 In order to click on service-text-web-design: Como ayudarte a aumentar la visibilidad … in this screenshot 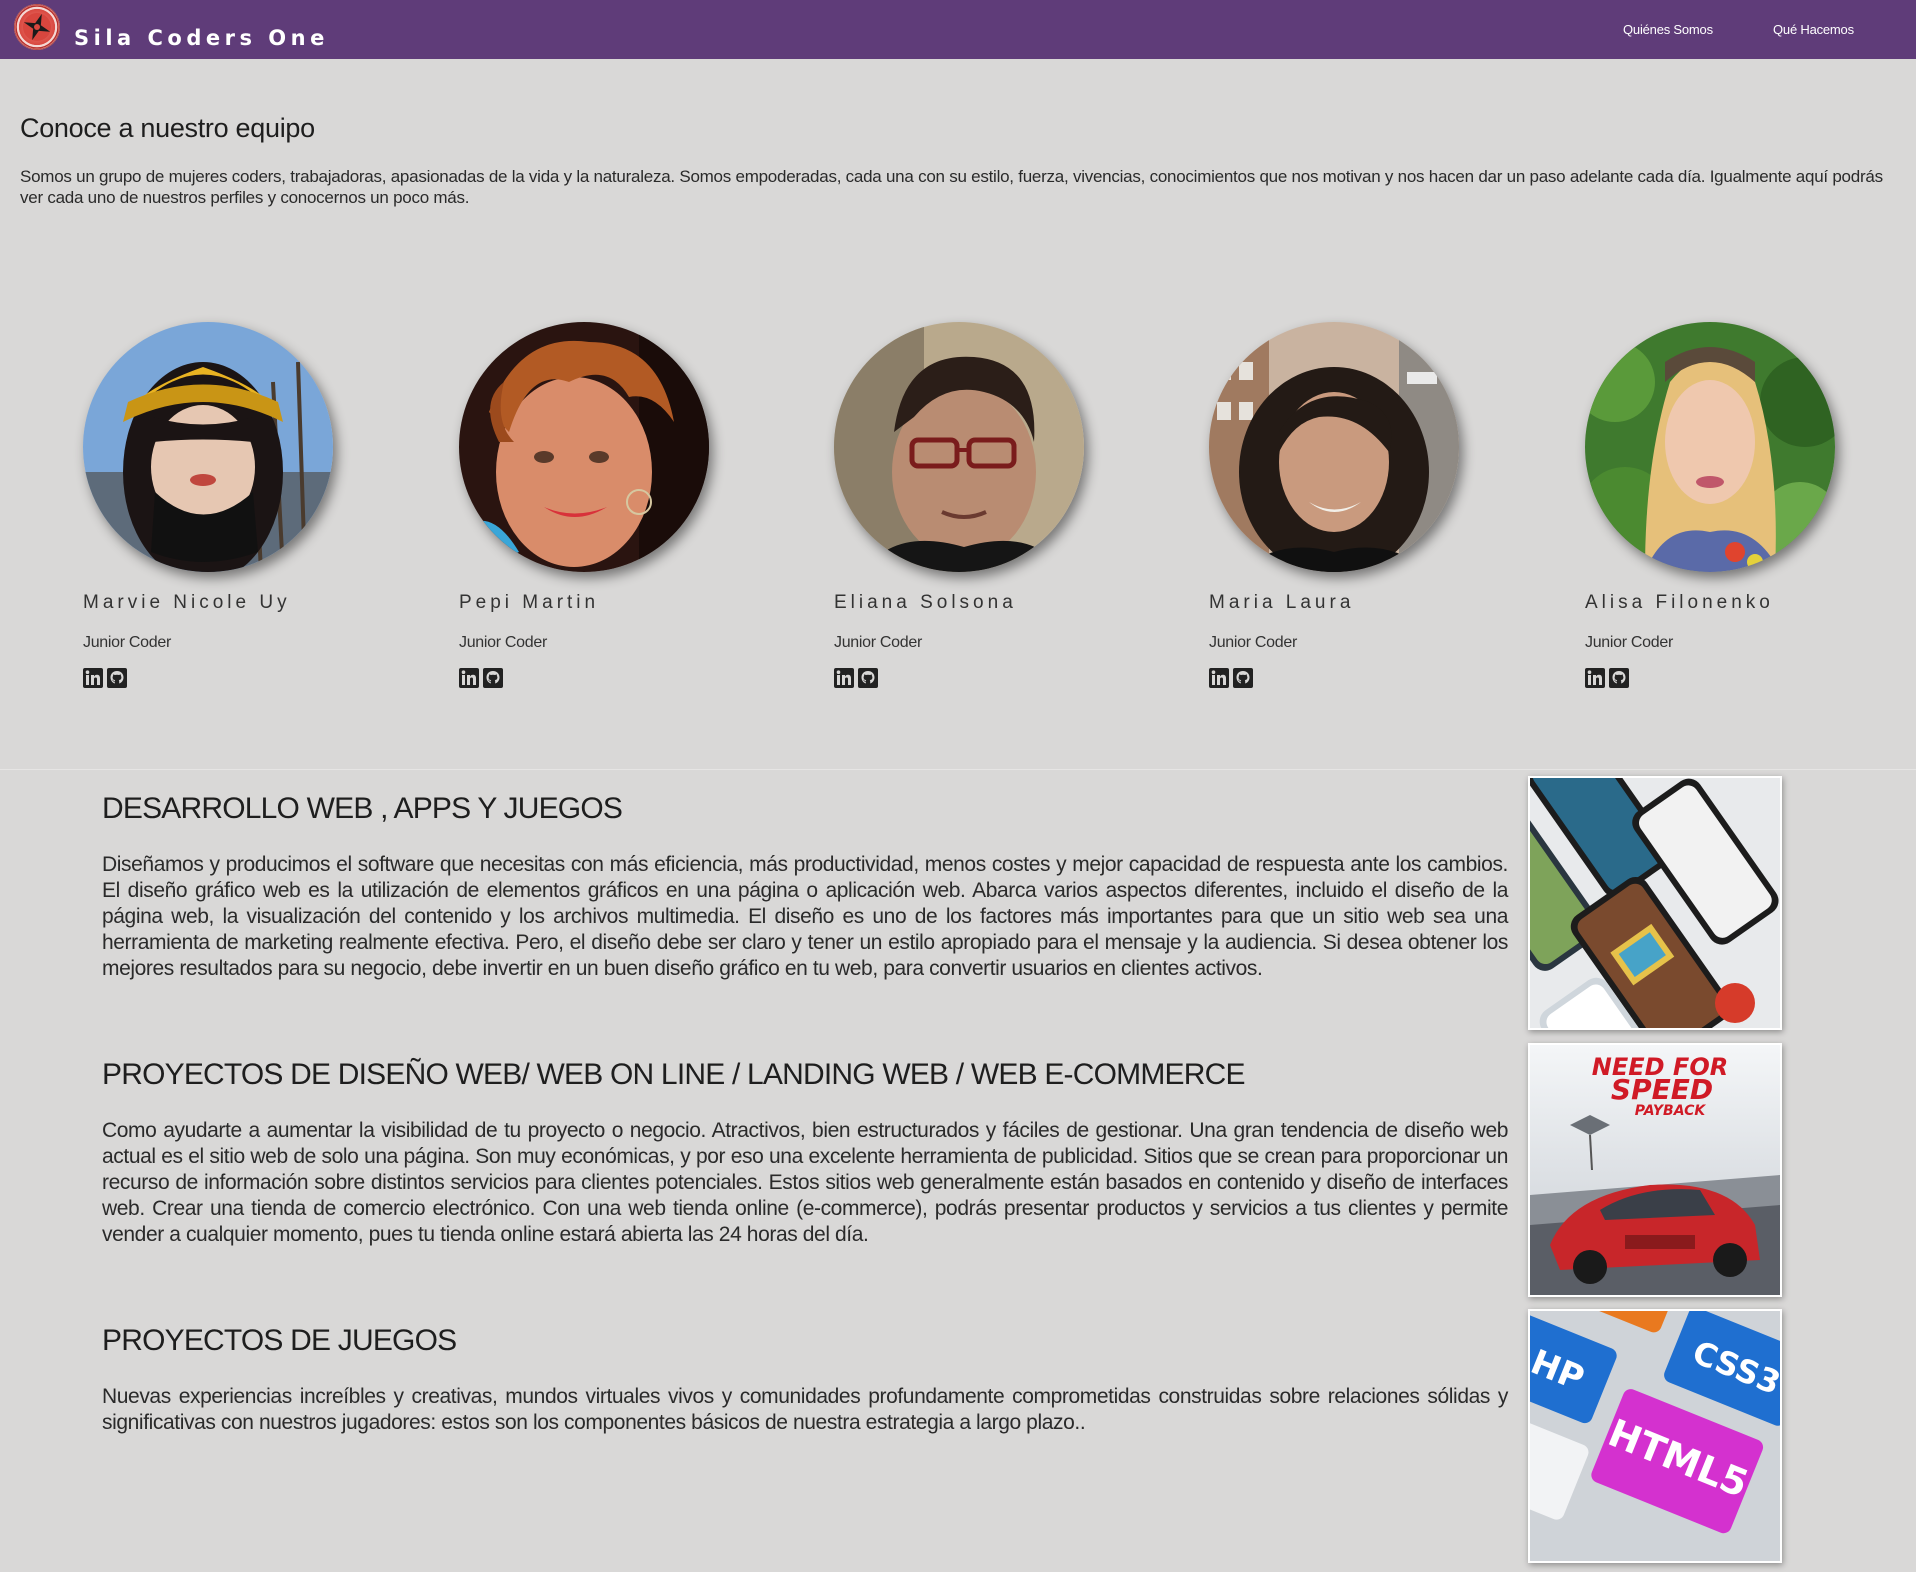, I will do `click(805, 1182)`.